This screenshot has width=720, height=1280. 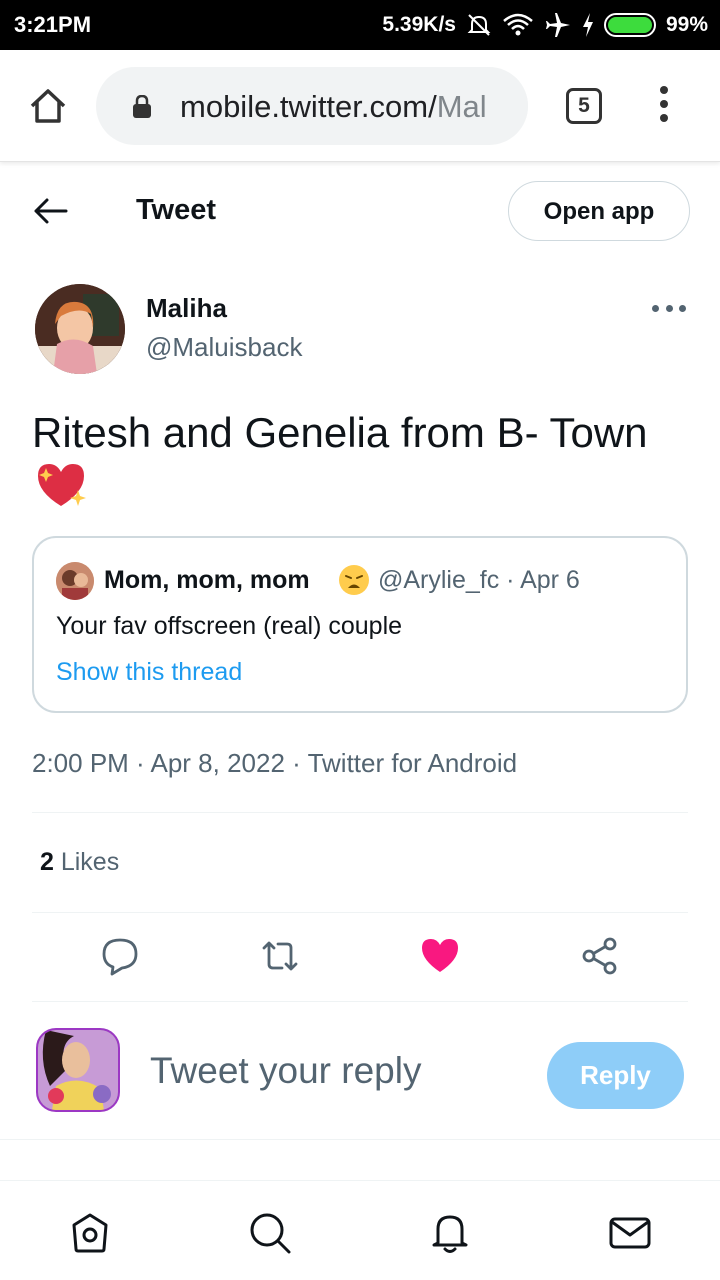 I want to click on reply-input: Tweet your reply, so click(x=285, y=1071).